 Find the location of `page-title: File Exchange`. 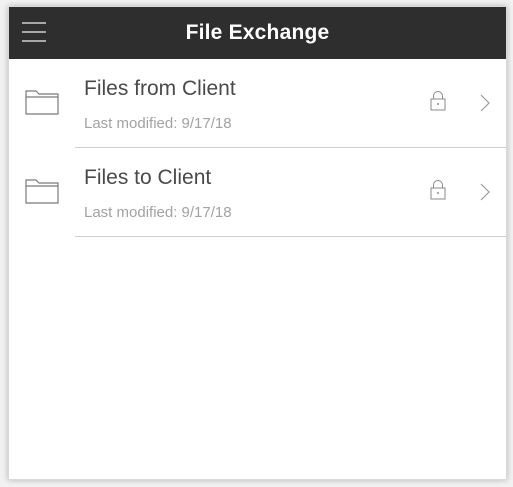

page-title: File Exchange is located at coordinates (257, 32).